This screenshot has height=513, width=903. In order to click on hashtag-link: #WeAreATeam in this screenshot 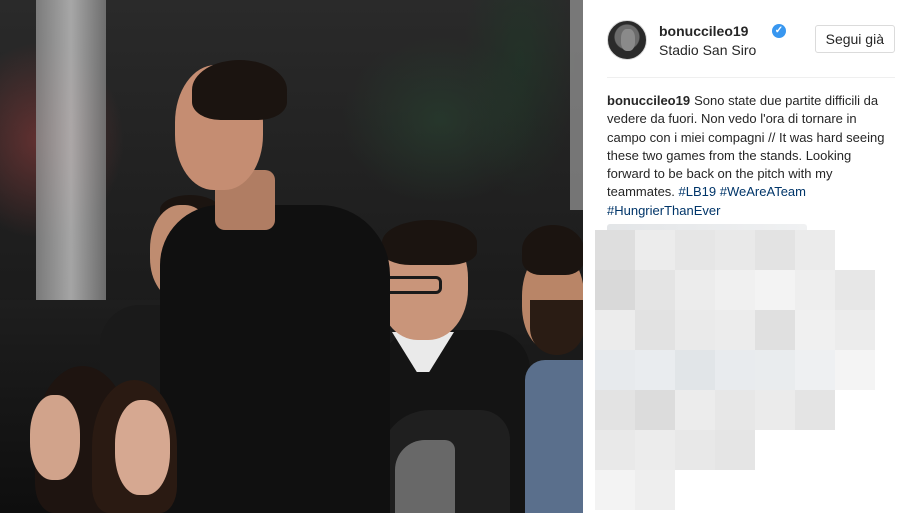, I will do `click(763, 191)`.